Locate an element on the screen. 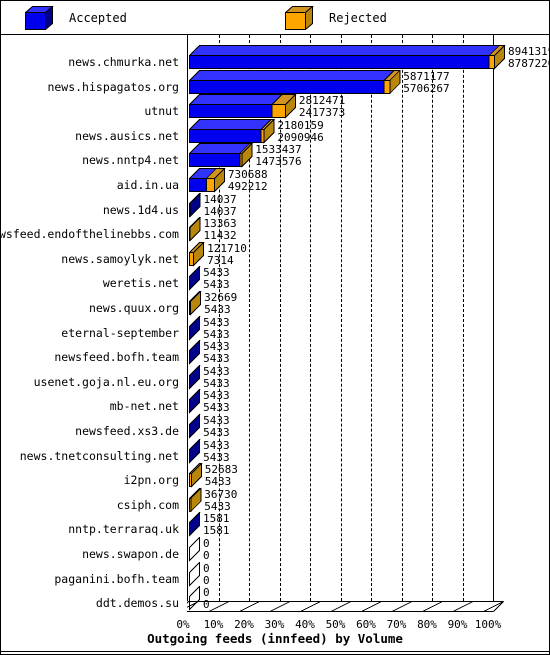 The width and height of the screenshot is (550, 655). bar-value-accepted: 1581 is located at coordinates (216, 531).